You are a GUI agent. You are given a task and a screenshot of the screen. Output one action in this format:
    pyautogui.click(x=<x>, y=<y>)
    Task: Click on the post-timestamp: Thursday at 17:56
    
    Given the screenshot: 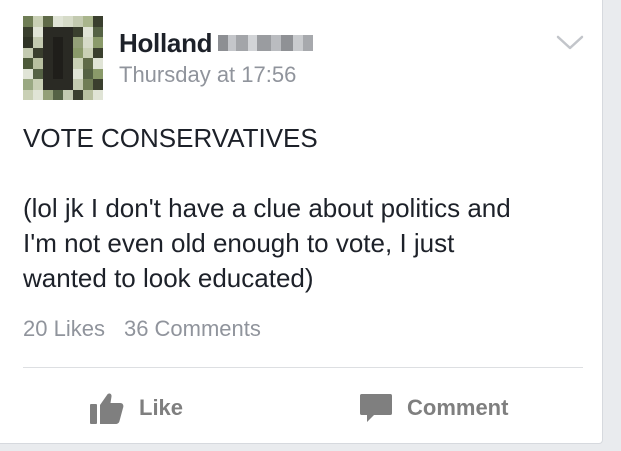 What is the action you would take?
    pyautogui.click(x=207, y=75)
    